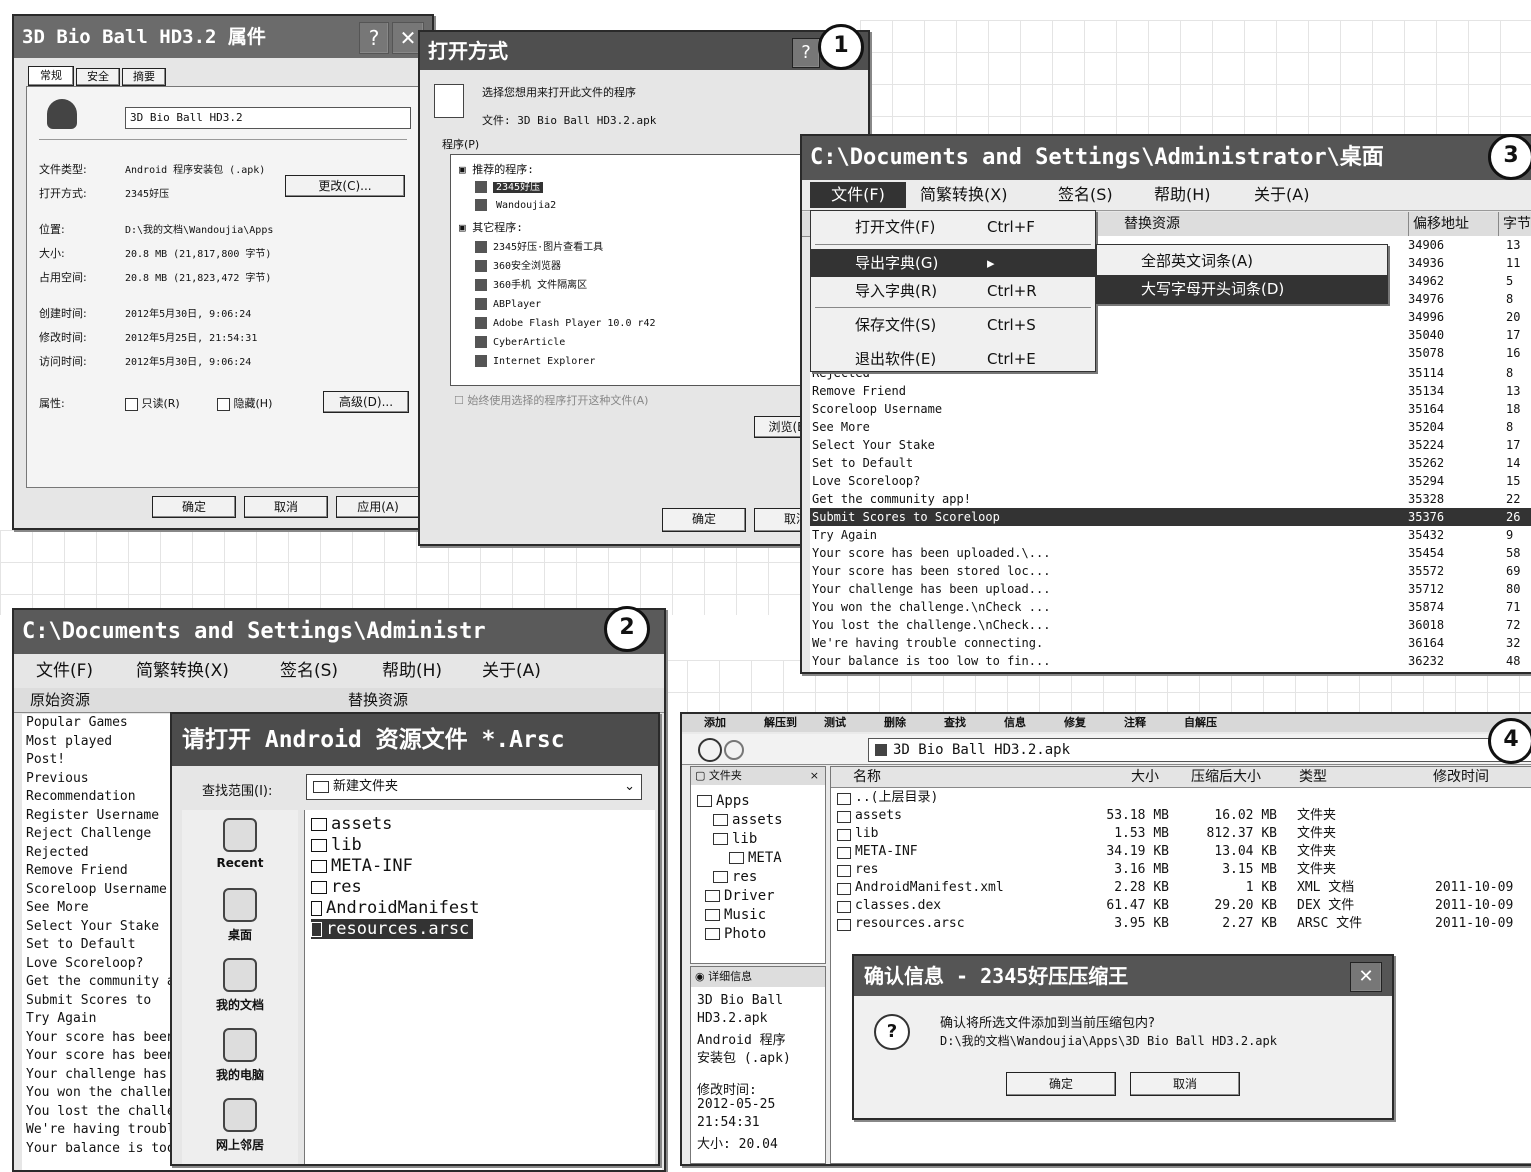  Describe the element at coordinates (240, 844) in the screenshot. I see `place-item: Recent` at that location.